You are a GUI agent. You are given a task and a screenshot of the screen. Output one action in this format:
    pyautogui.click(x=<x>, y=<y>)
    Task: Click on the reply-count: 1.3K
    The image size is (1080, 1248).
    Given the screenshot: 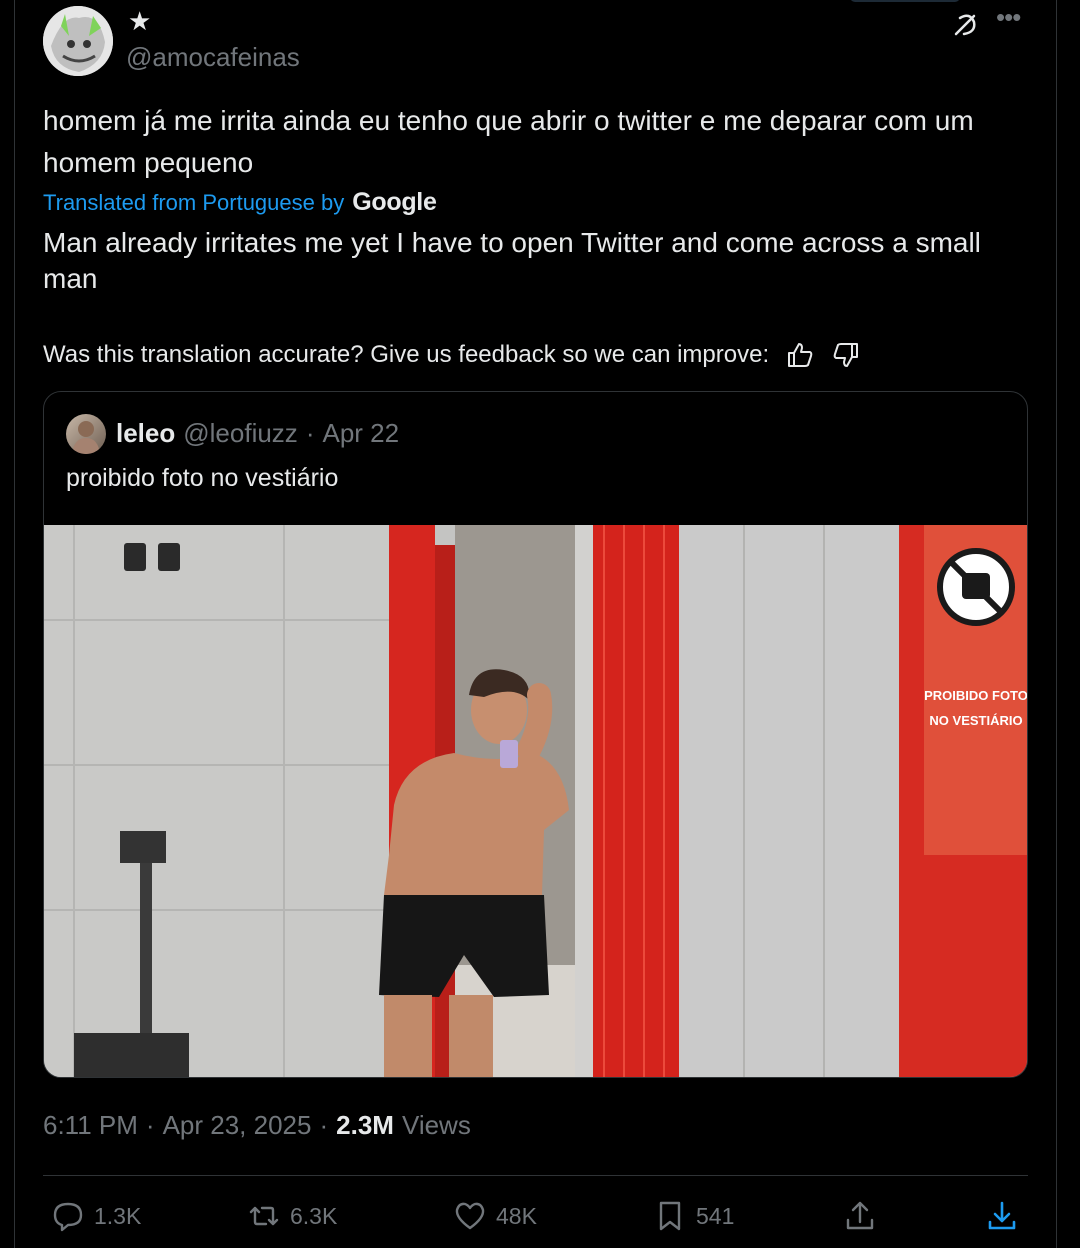 What is the action you would take?
    pyautogui.click(x=118, y=1215)
    